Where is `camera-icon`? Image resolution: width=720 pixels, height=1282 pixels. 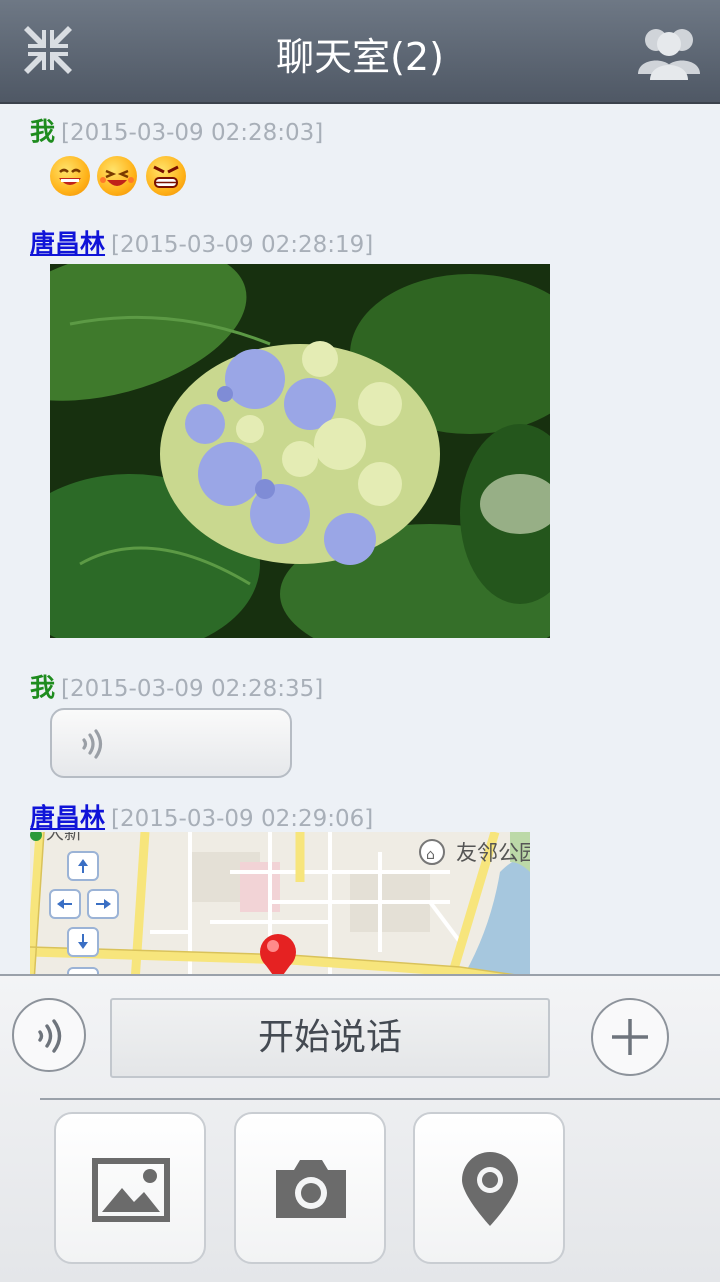
camera-icon is located at coordinates (311, 1191).